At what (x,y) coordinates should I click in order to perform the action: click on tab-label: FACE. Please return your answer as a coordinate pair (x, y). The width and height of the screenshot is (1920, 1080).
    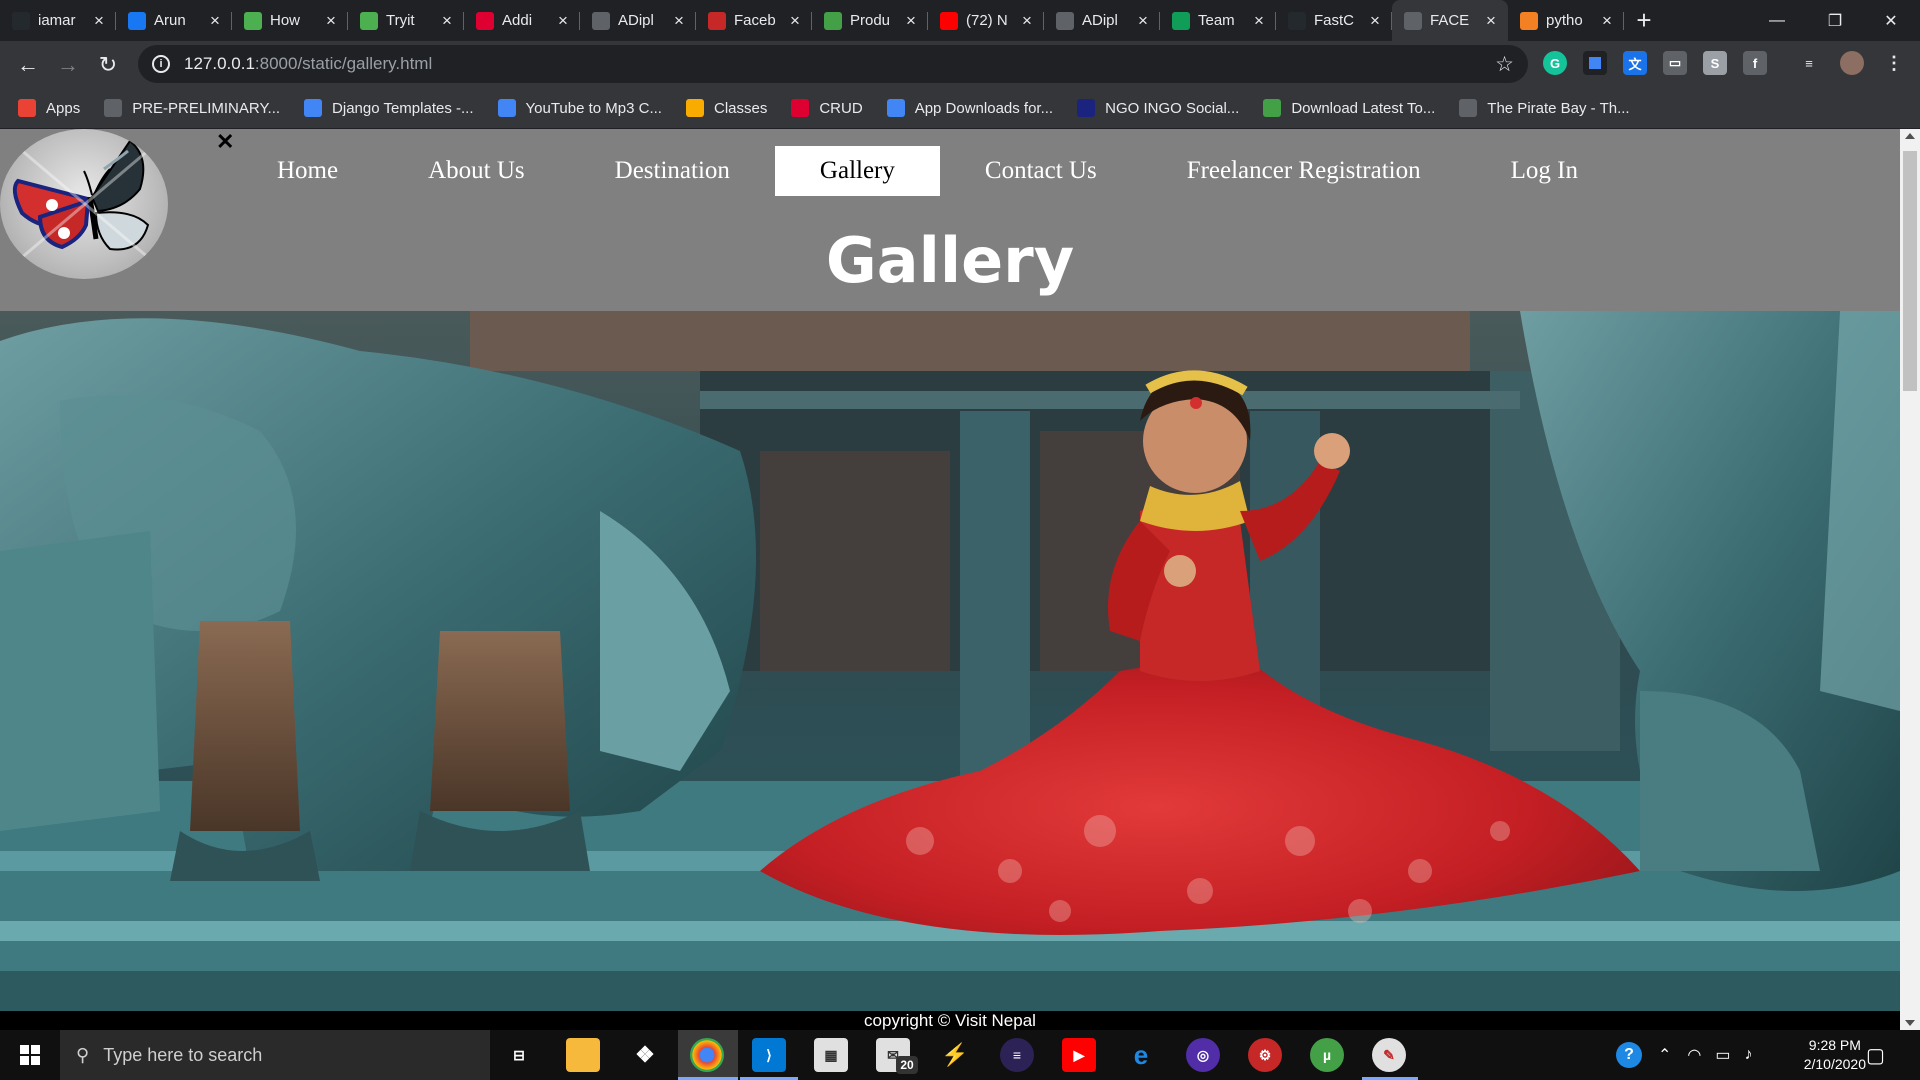
    Looking at the image, I should click on (1450, 20).